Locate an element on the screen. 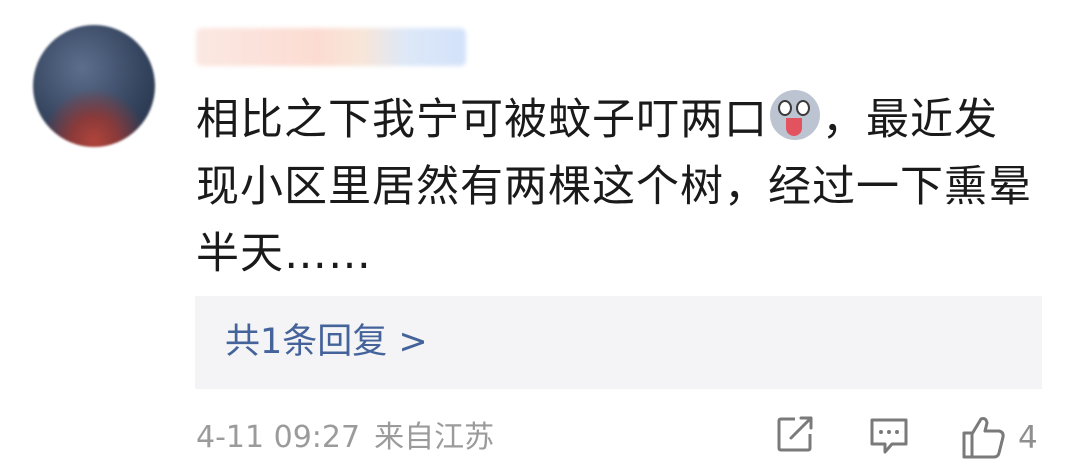 This screenshot has width=1080, height=476. comment-icon is located at coordinates (889, 436).